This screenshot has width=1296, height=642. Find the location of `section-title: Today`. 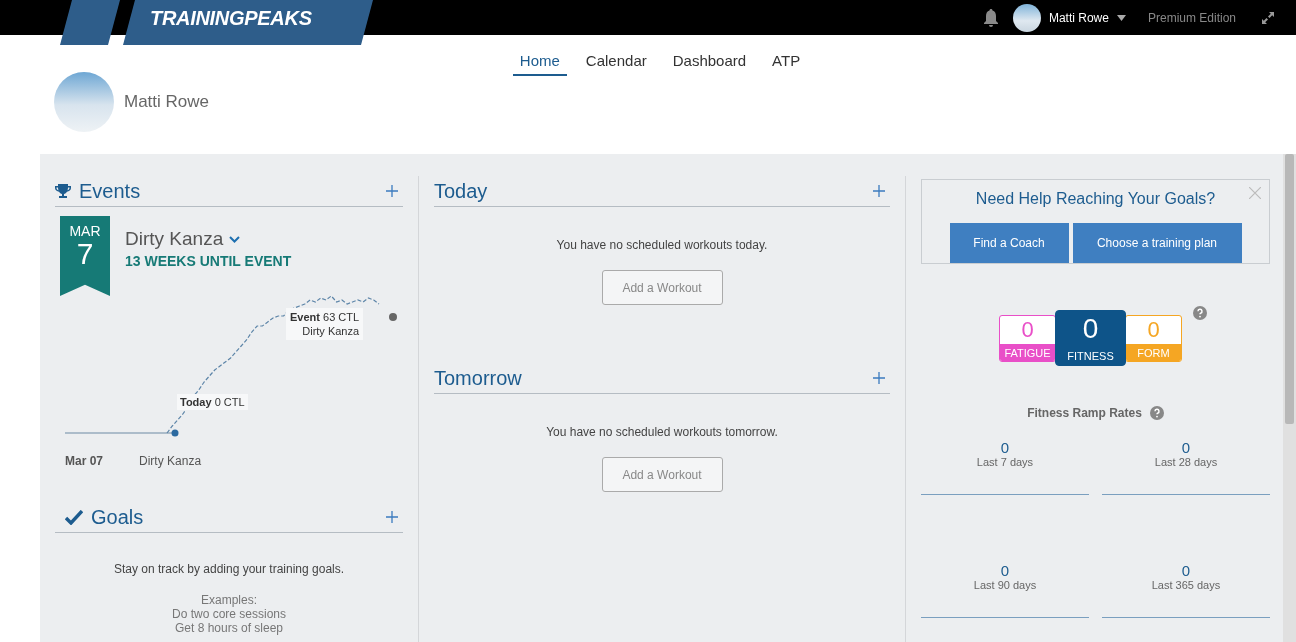

section-title: Today is located at coordinates (461, 191).